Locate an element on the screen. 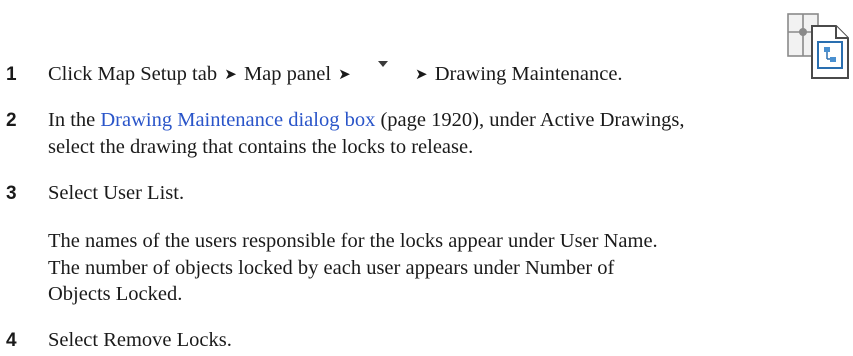 Image resolution: width=853 pixels, height=356 pixels. dialog-box-link: Drawing Maintenance dialog box is located at coordinates (237, 120).